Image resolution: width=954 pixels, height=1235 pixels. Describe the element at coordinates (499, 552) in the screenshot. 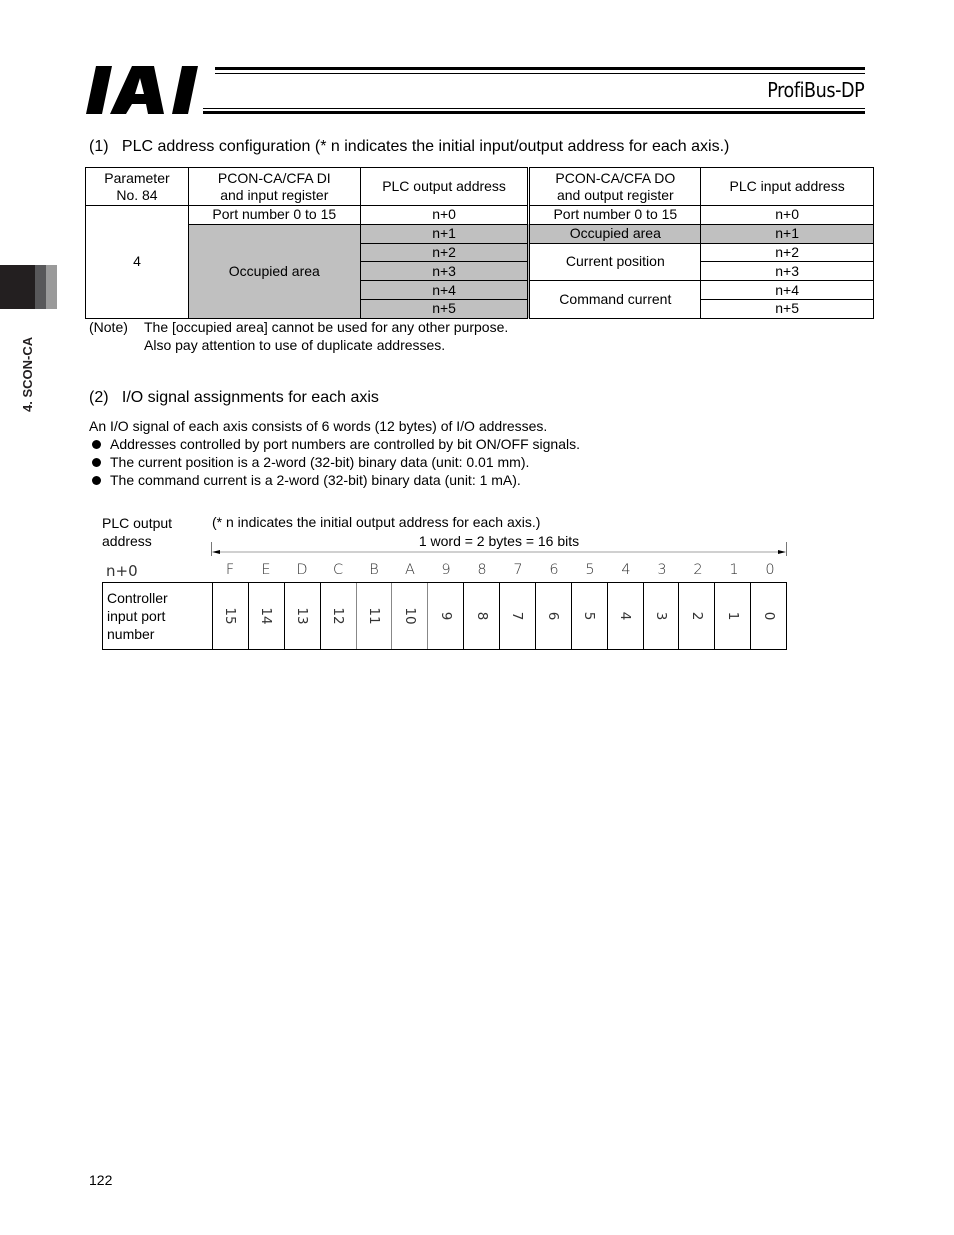

I see `double-arrow-icon` at that location.